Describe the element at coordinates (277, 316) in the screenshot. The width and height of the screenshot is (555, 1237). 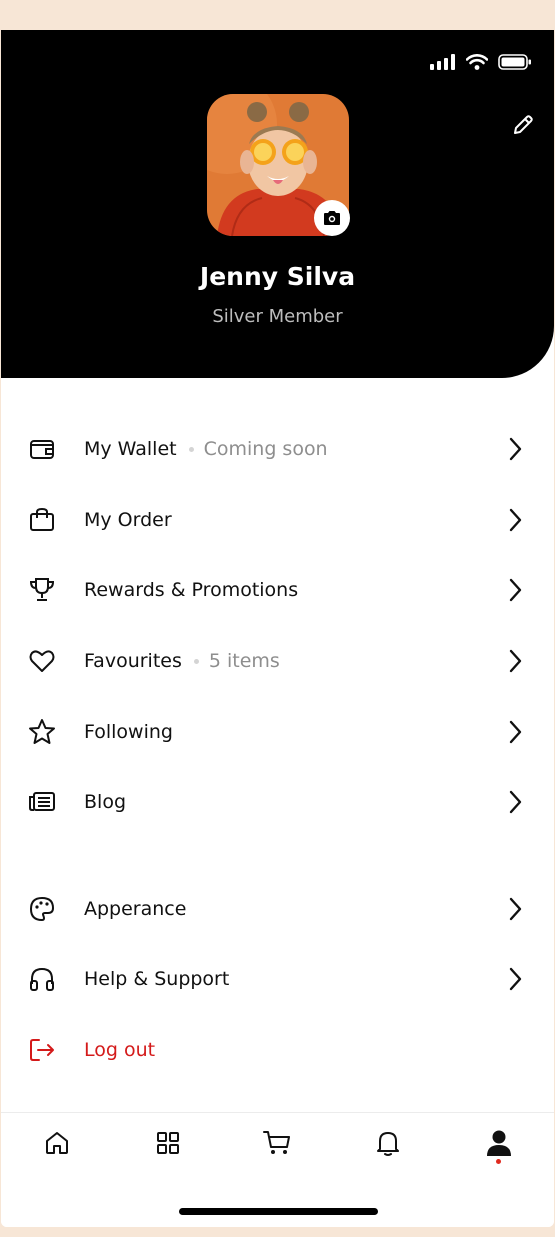
I see `membership-label: Silver Member` at that location.